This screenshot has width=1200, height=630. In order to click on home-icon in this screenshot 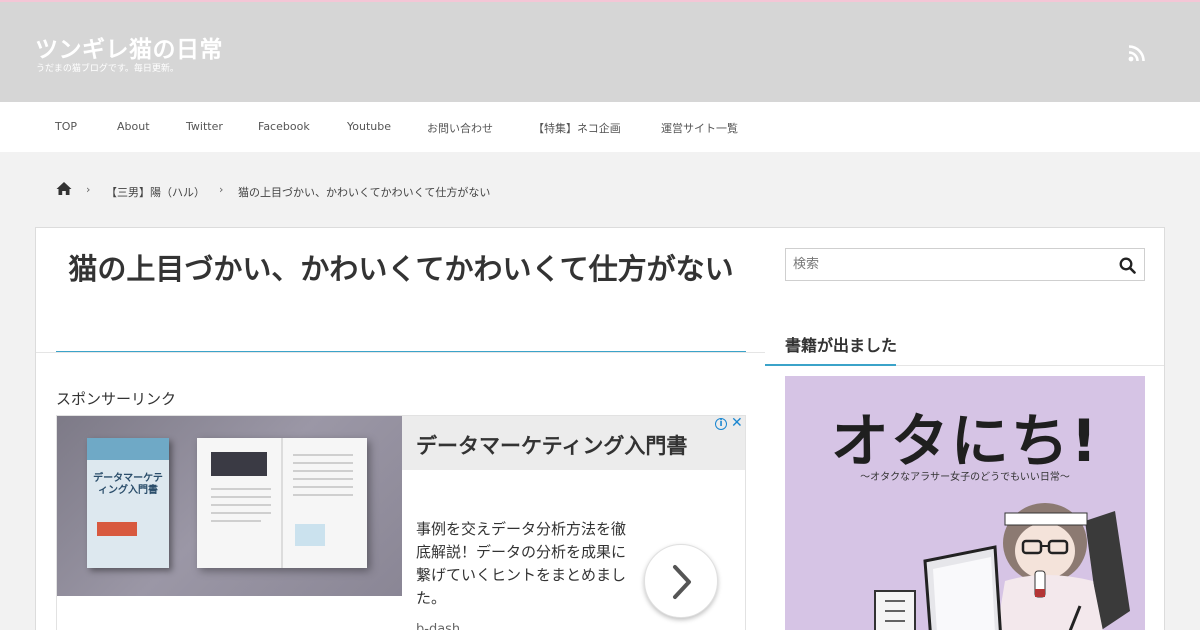, I will do `click(64, 188)`.